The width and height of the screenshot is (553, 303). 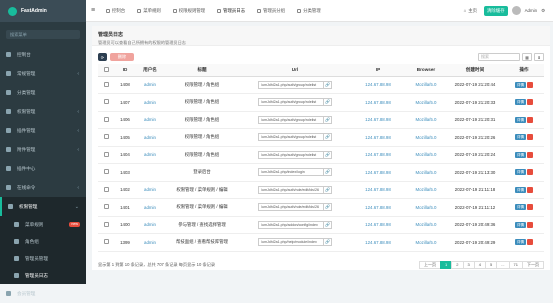 What do you see at coordinates (531, 10) in the screenshot?
I see `user-name: Admin` at bounding box center [531, 10].